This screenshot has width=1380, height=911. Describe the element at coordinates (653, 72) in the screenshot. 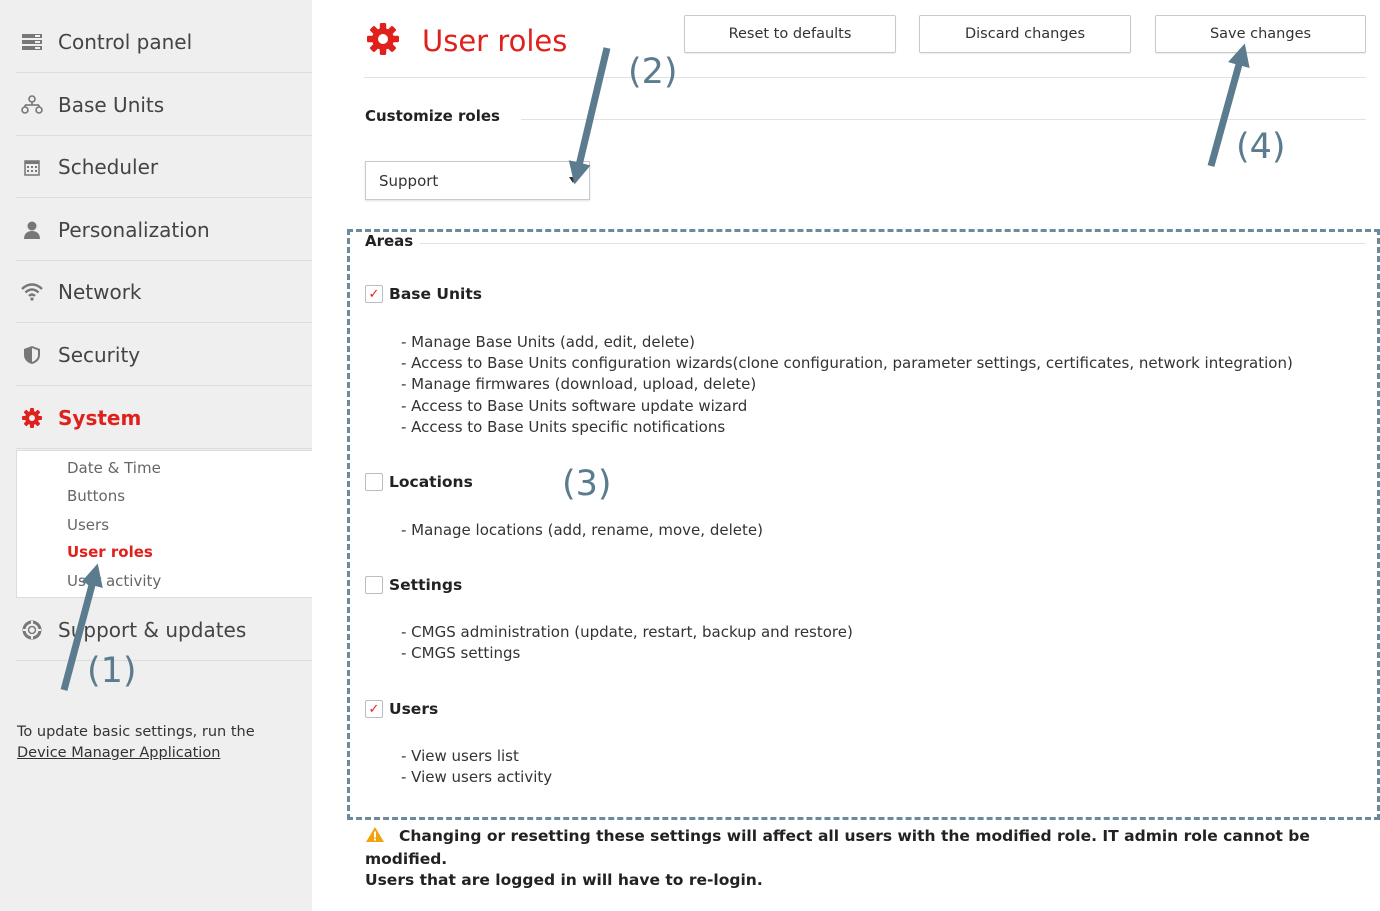

I see `annotation-label-2: (2)` at that location.